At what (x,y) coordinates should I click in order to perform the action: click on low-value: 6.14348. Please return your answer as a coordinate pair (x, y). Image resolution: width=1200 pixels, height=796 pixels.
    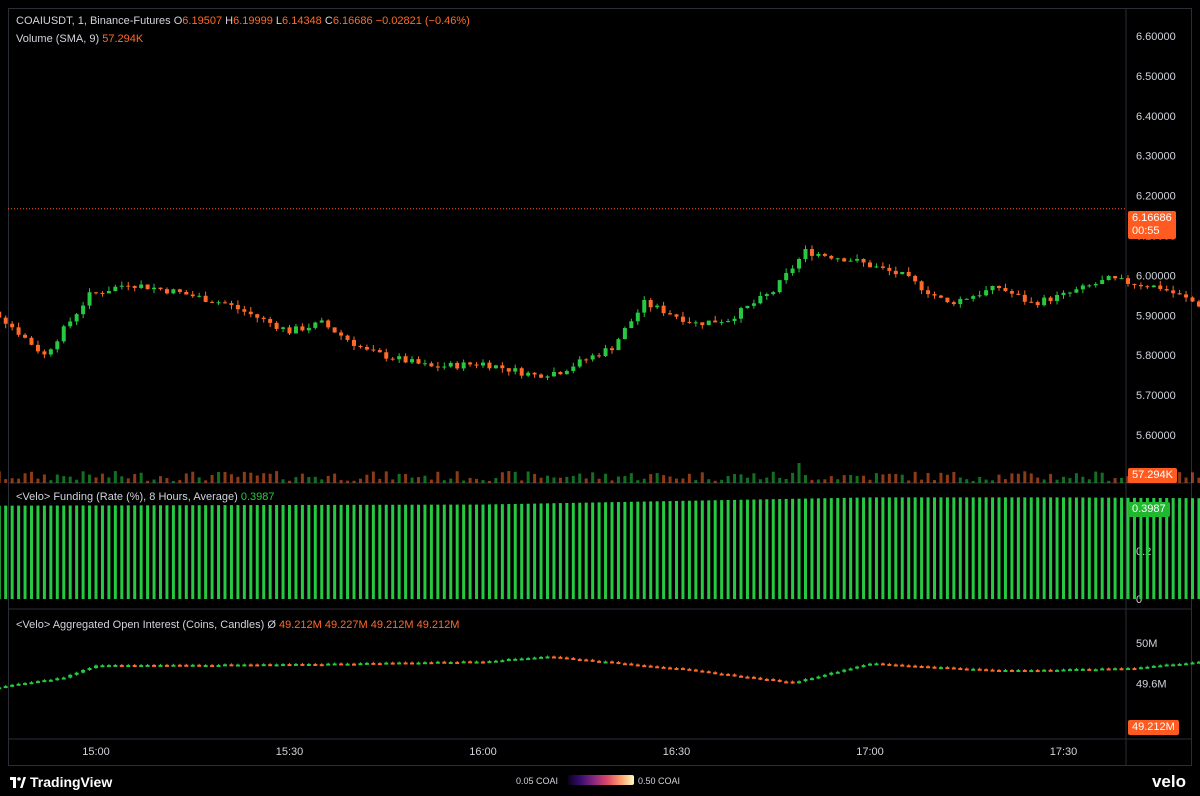
    Looking at the image, I should click on (302, 21).